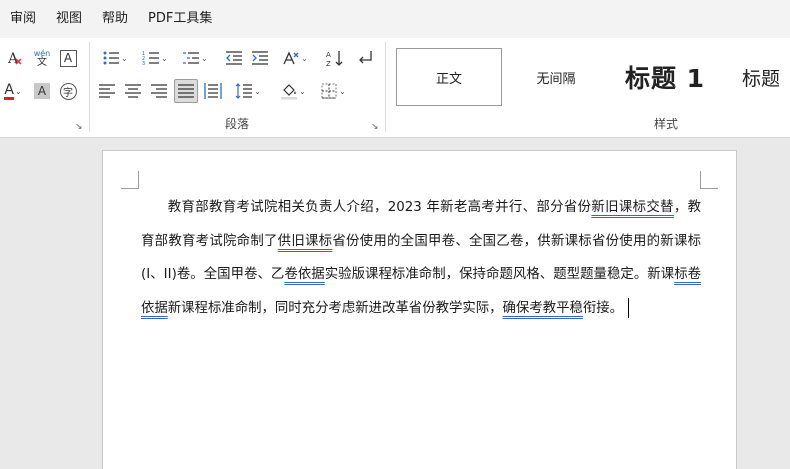 This screenshot has width=790, height=469. I want to click on borders-icon, so click(329, 91).